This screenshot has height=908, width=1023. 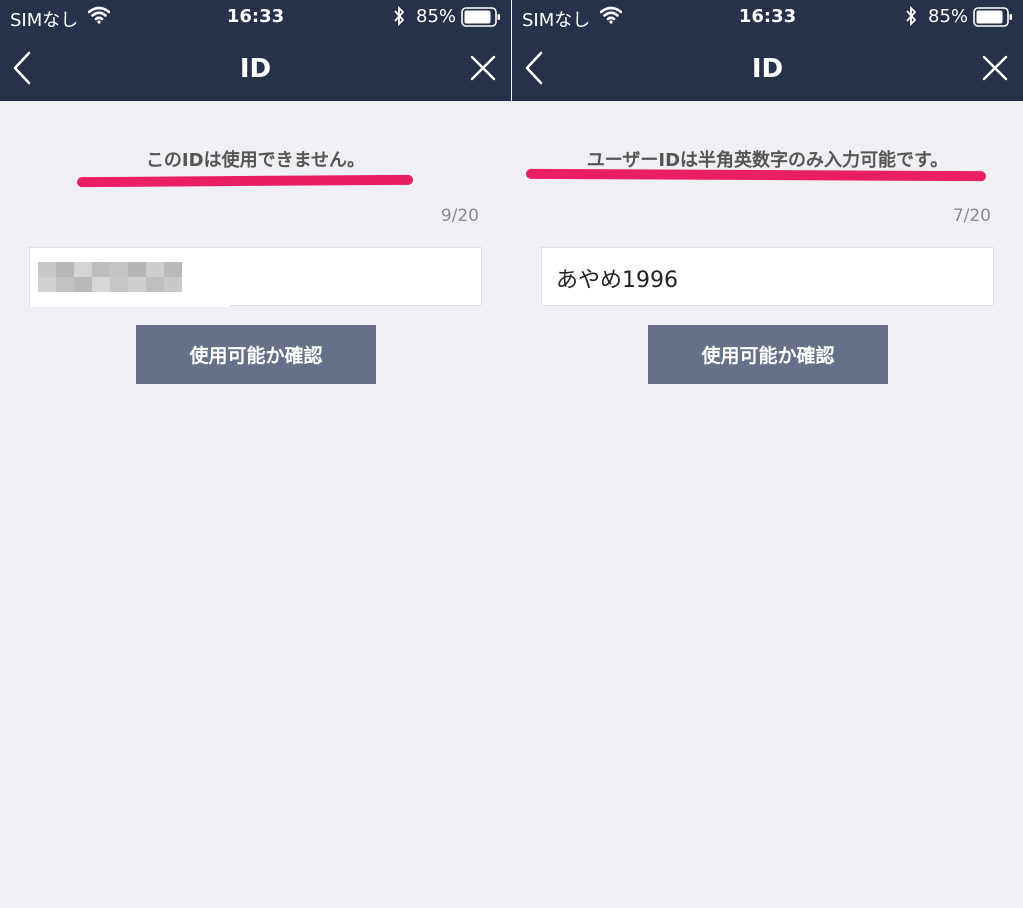 I want to click on error-message: このIDは使用できません。, so click(x=255, y=160).